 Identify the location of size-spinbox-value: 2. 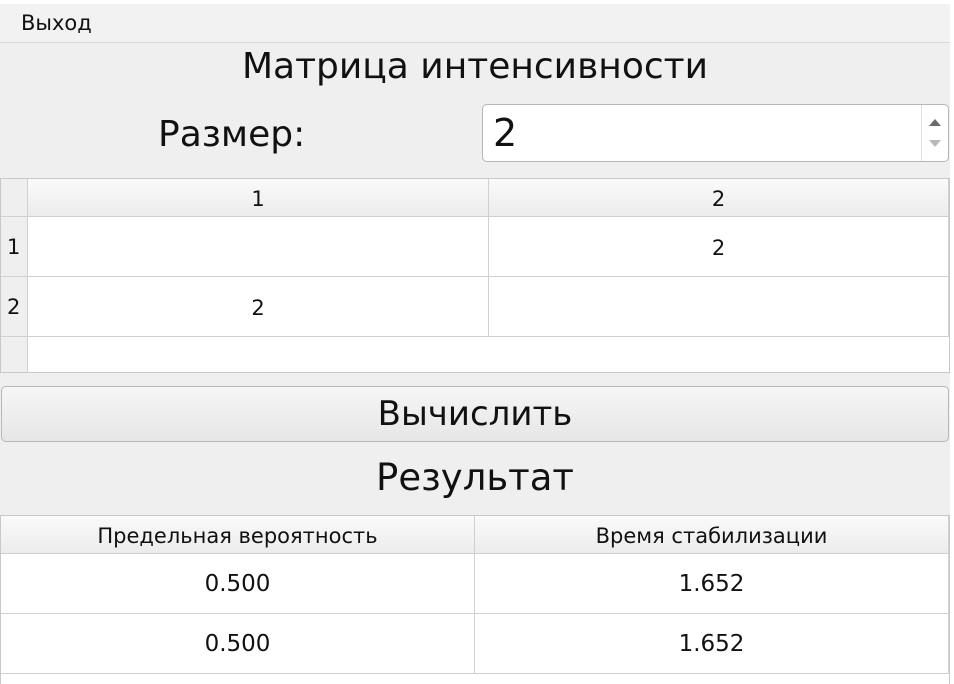
(505, 133).